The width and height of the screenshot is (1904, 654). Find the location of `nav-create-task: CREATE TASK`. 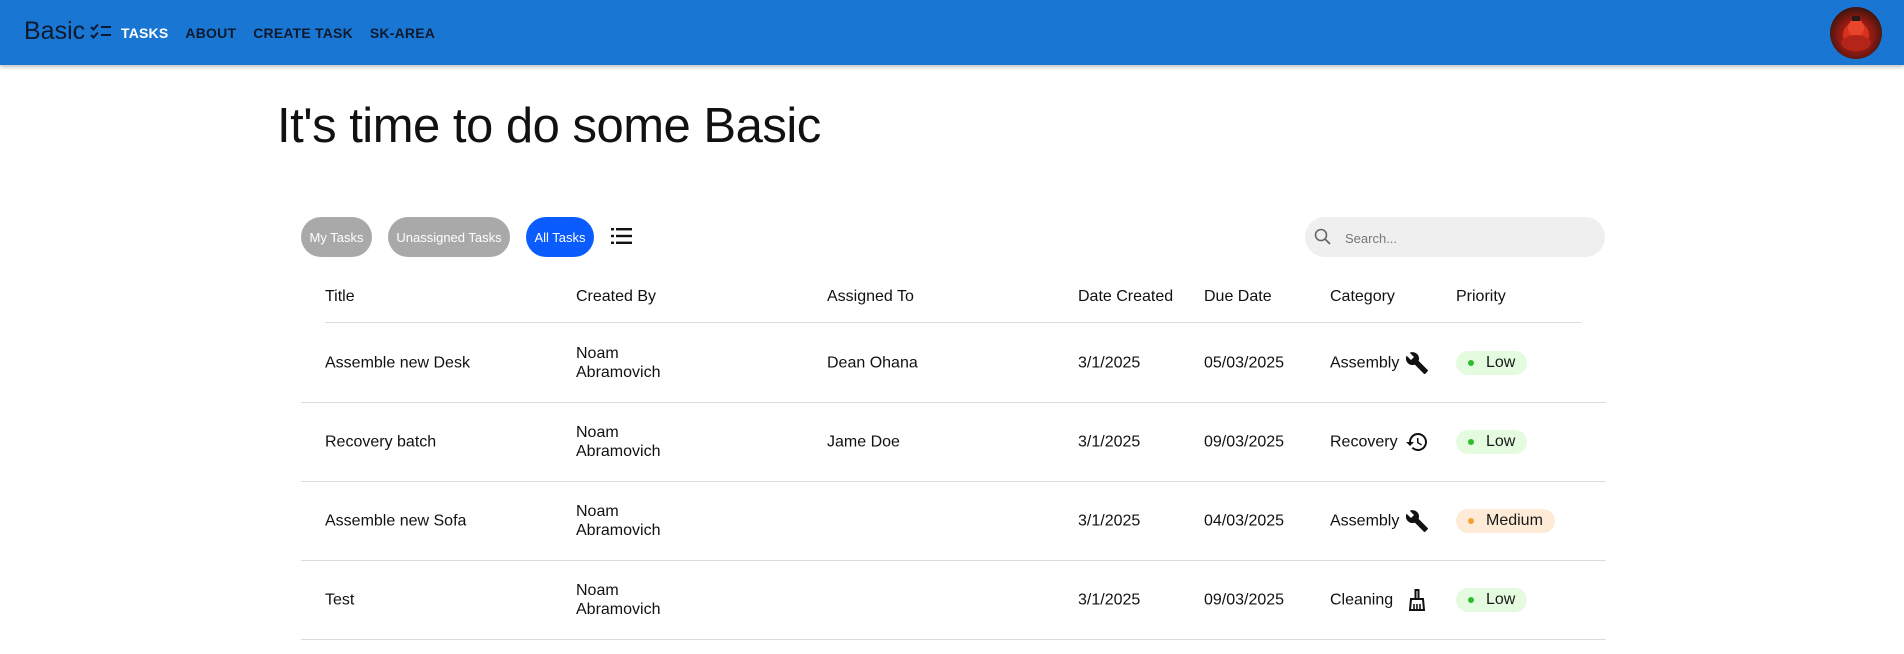

nav-create-task: CREATE TASK is located at coordinates (303, 33).